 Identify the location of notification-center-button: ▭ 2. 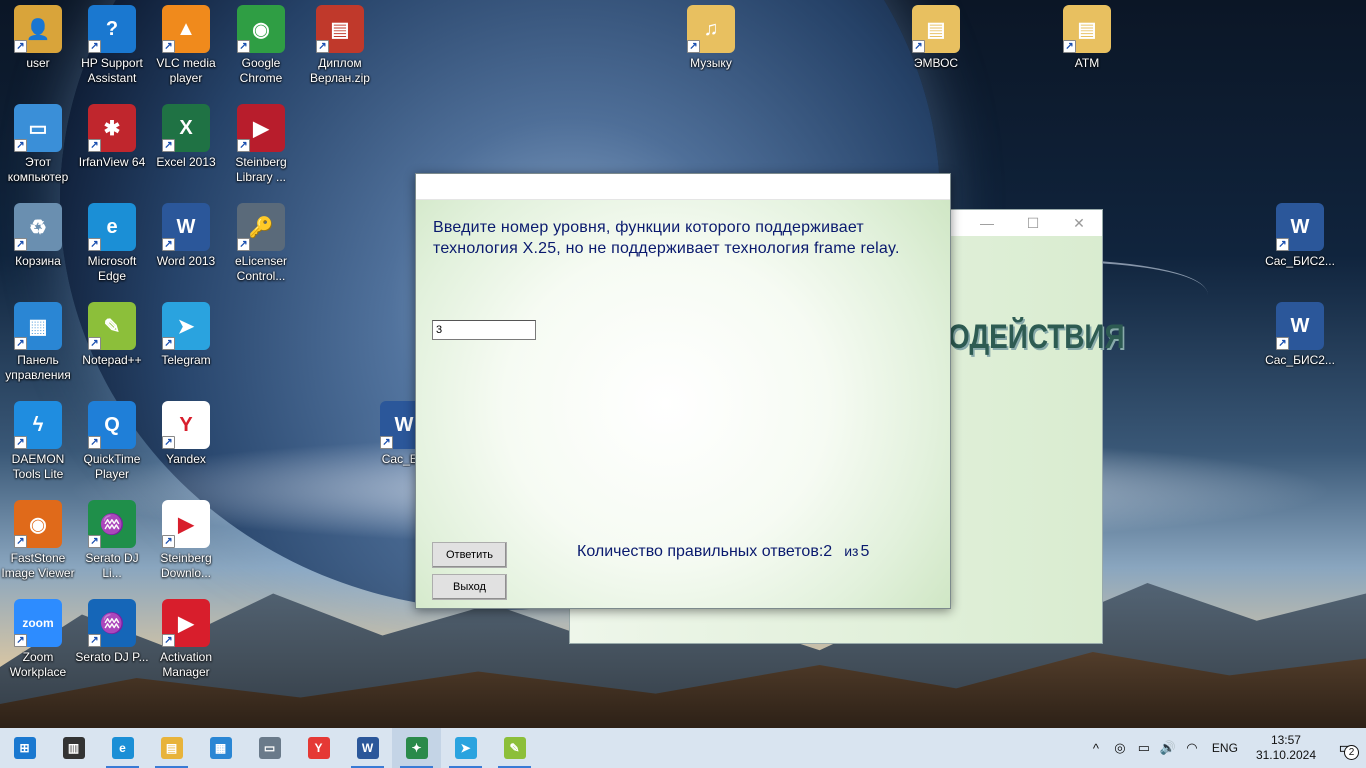
(1346, 748).